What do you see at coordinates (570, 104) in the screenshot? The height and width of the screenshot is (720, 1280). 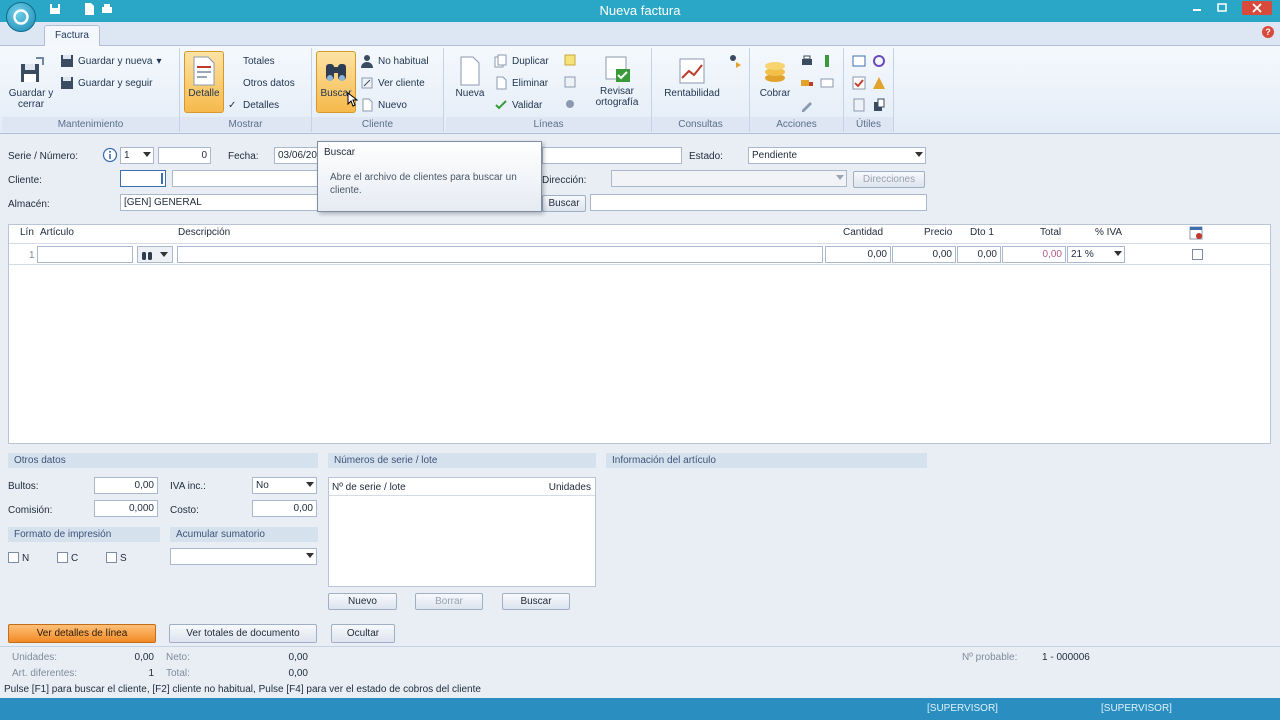 I see `settings-icon` at bounding box center [570, 104].